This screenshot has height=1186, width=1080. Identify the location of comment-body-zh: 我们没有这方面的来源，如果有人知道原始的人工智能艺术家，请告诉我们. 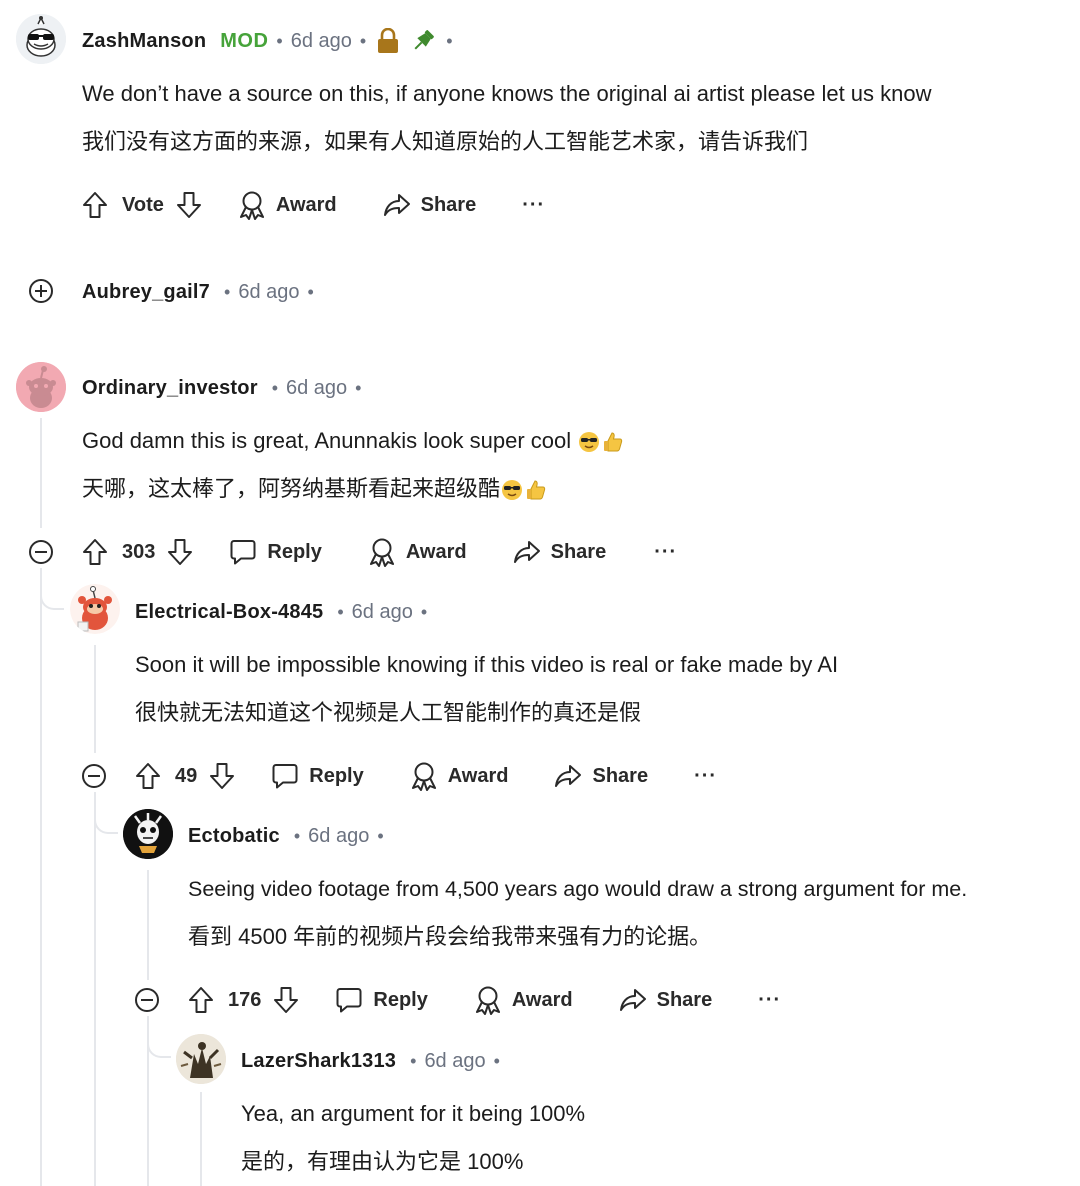
(445, 141).